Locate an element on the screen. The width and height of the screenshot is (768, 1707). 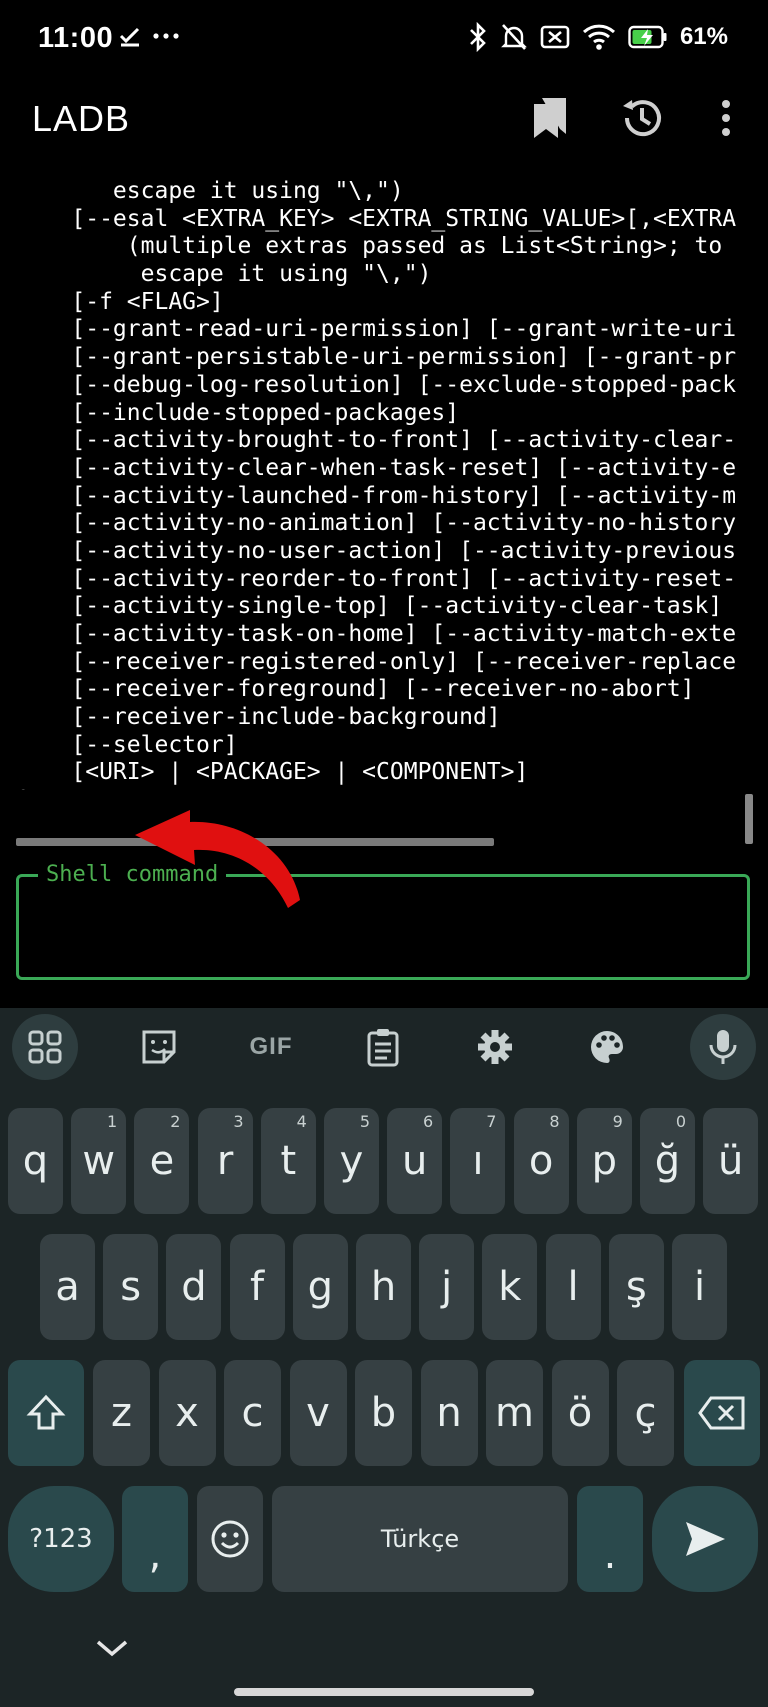
vertical-scrollbar is located at coordinates (749, 819).